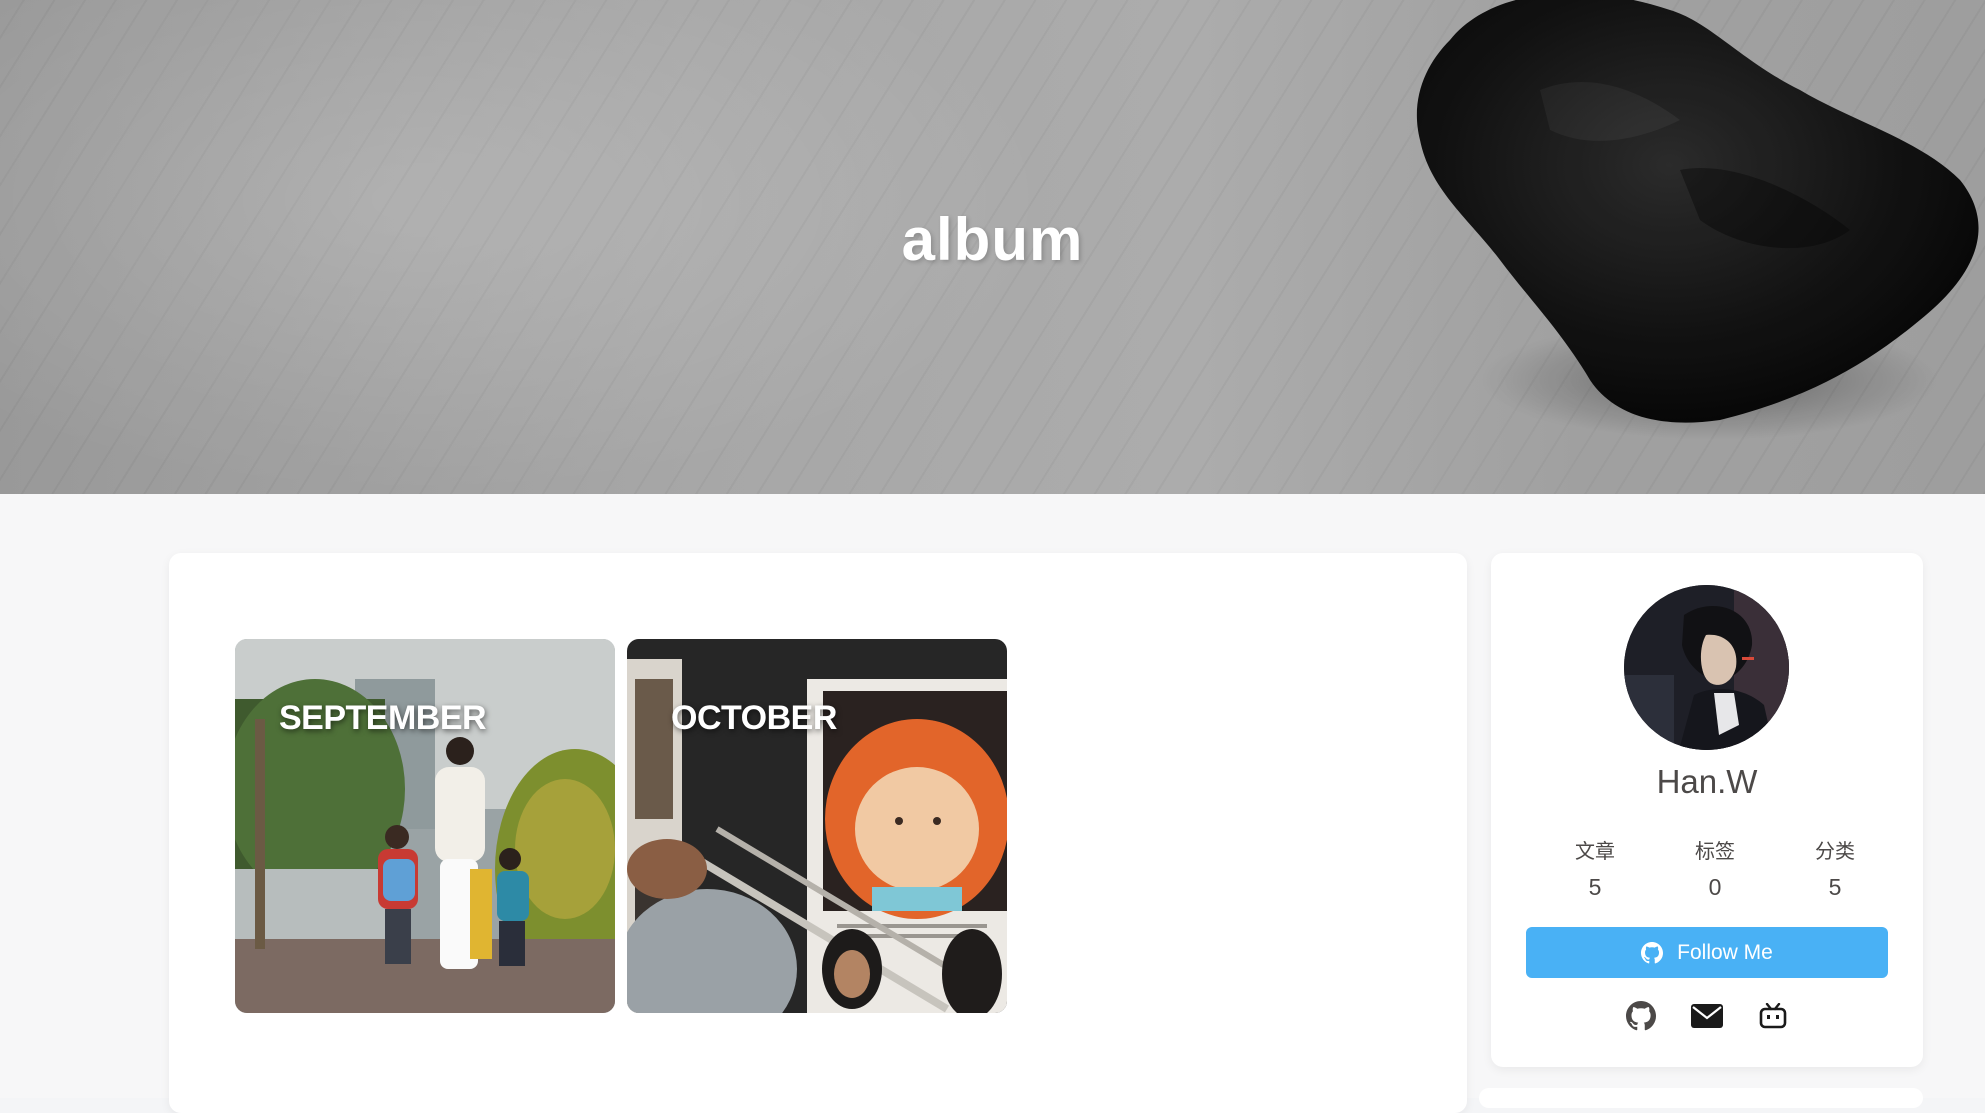  What do you see at coordinates (992, 239) in the screenshot?
I see `page-title: album` at bounding box center [992, 239].